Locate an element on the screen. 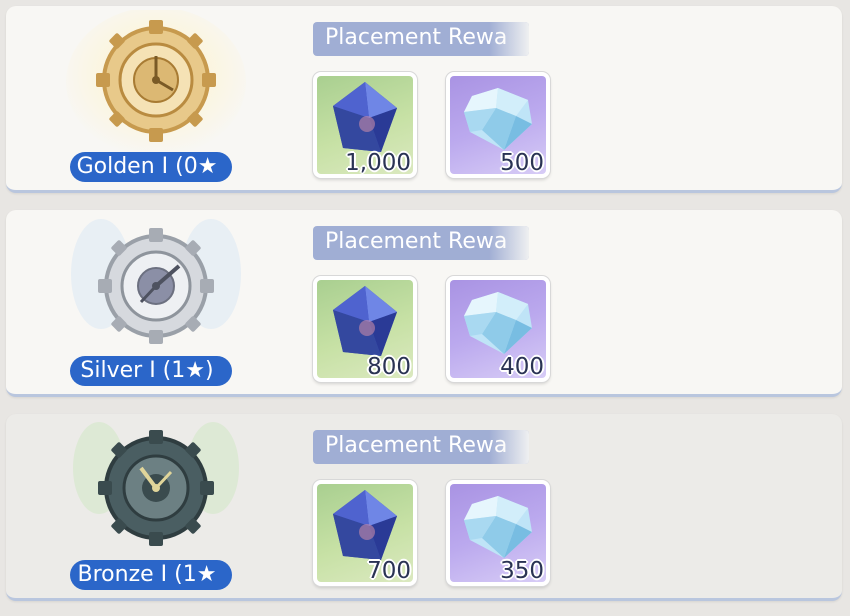  reward-item-diamond: 350 is located at coordinates (498, 533).